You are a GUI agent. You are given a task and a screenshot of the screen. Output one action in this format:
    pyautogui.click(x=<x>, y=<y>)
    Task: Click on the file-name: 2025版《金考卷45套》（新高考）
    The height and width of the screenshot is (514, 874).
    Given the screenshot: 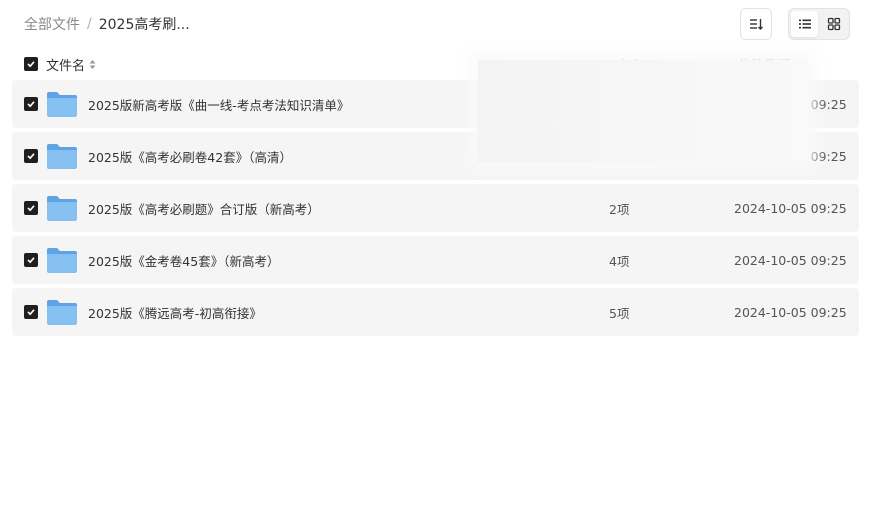 What is the action you would take?
    pyautogui.click(x=183, y=260)
    